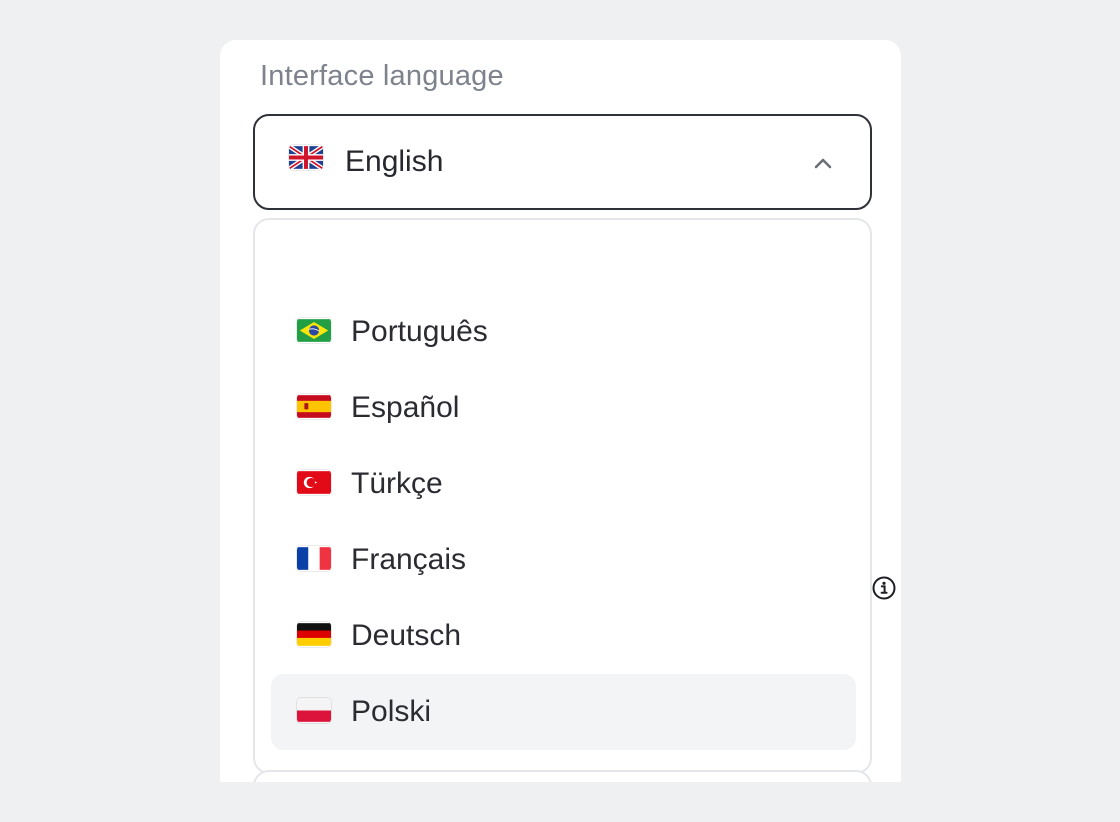 The height and width of the screenshot is (822, 1120). Describe the element at coordinates (884, 588) in the screenshot. I see `info-icon` at that location.